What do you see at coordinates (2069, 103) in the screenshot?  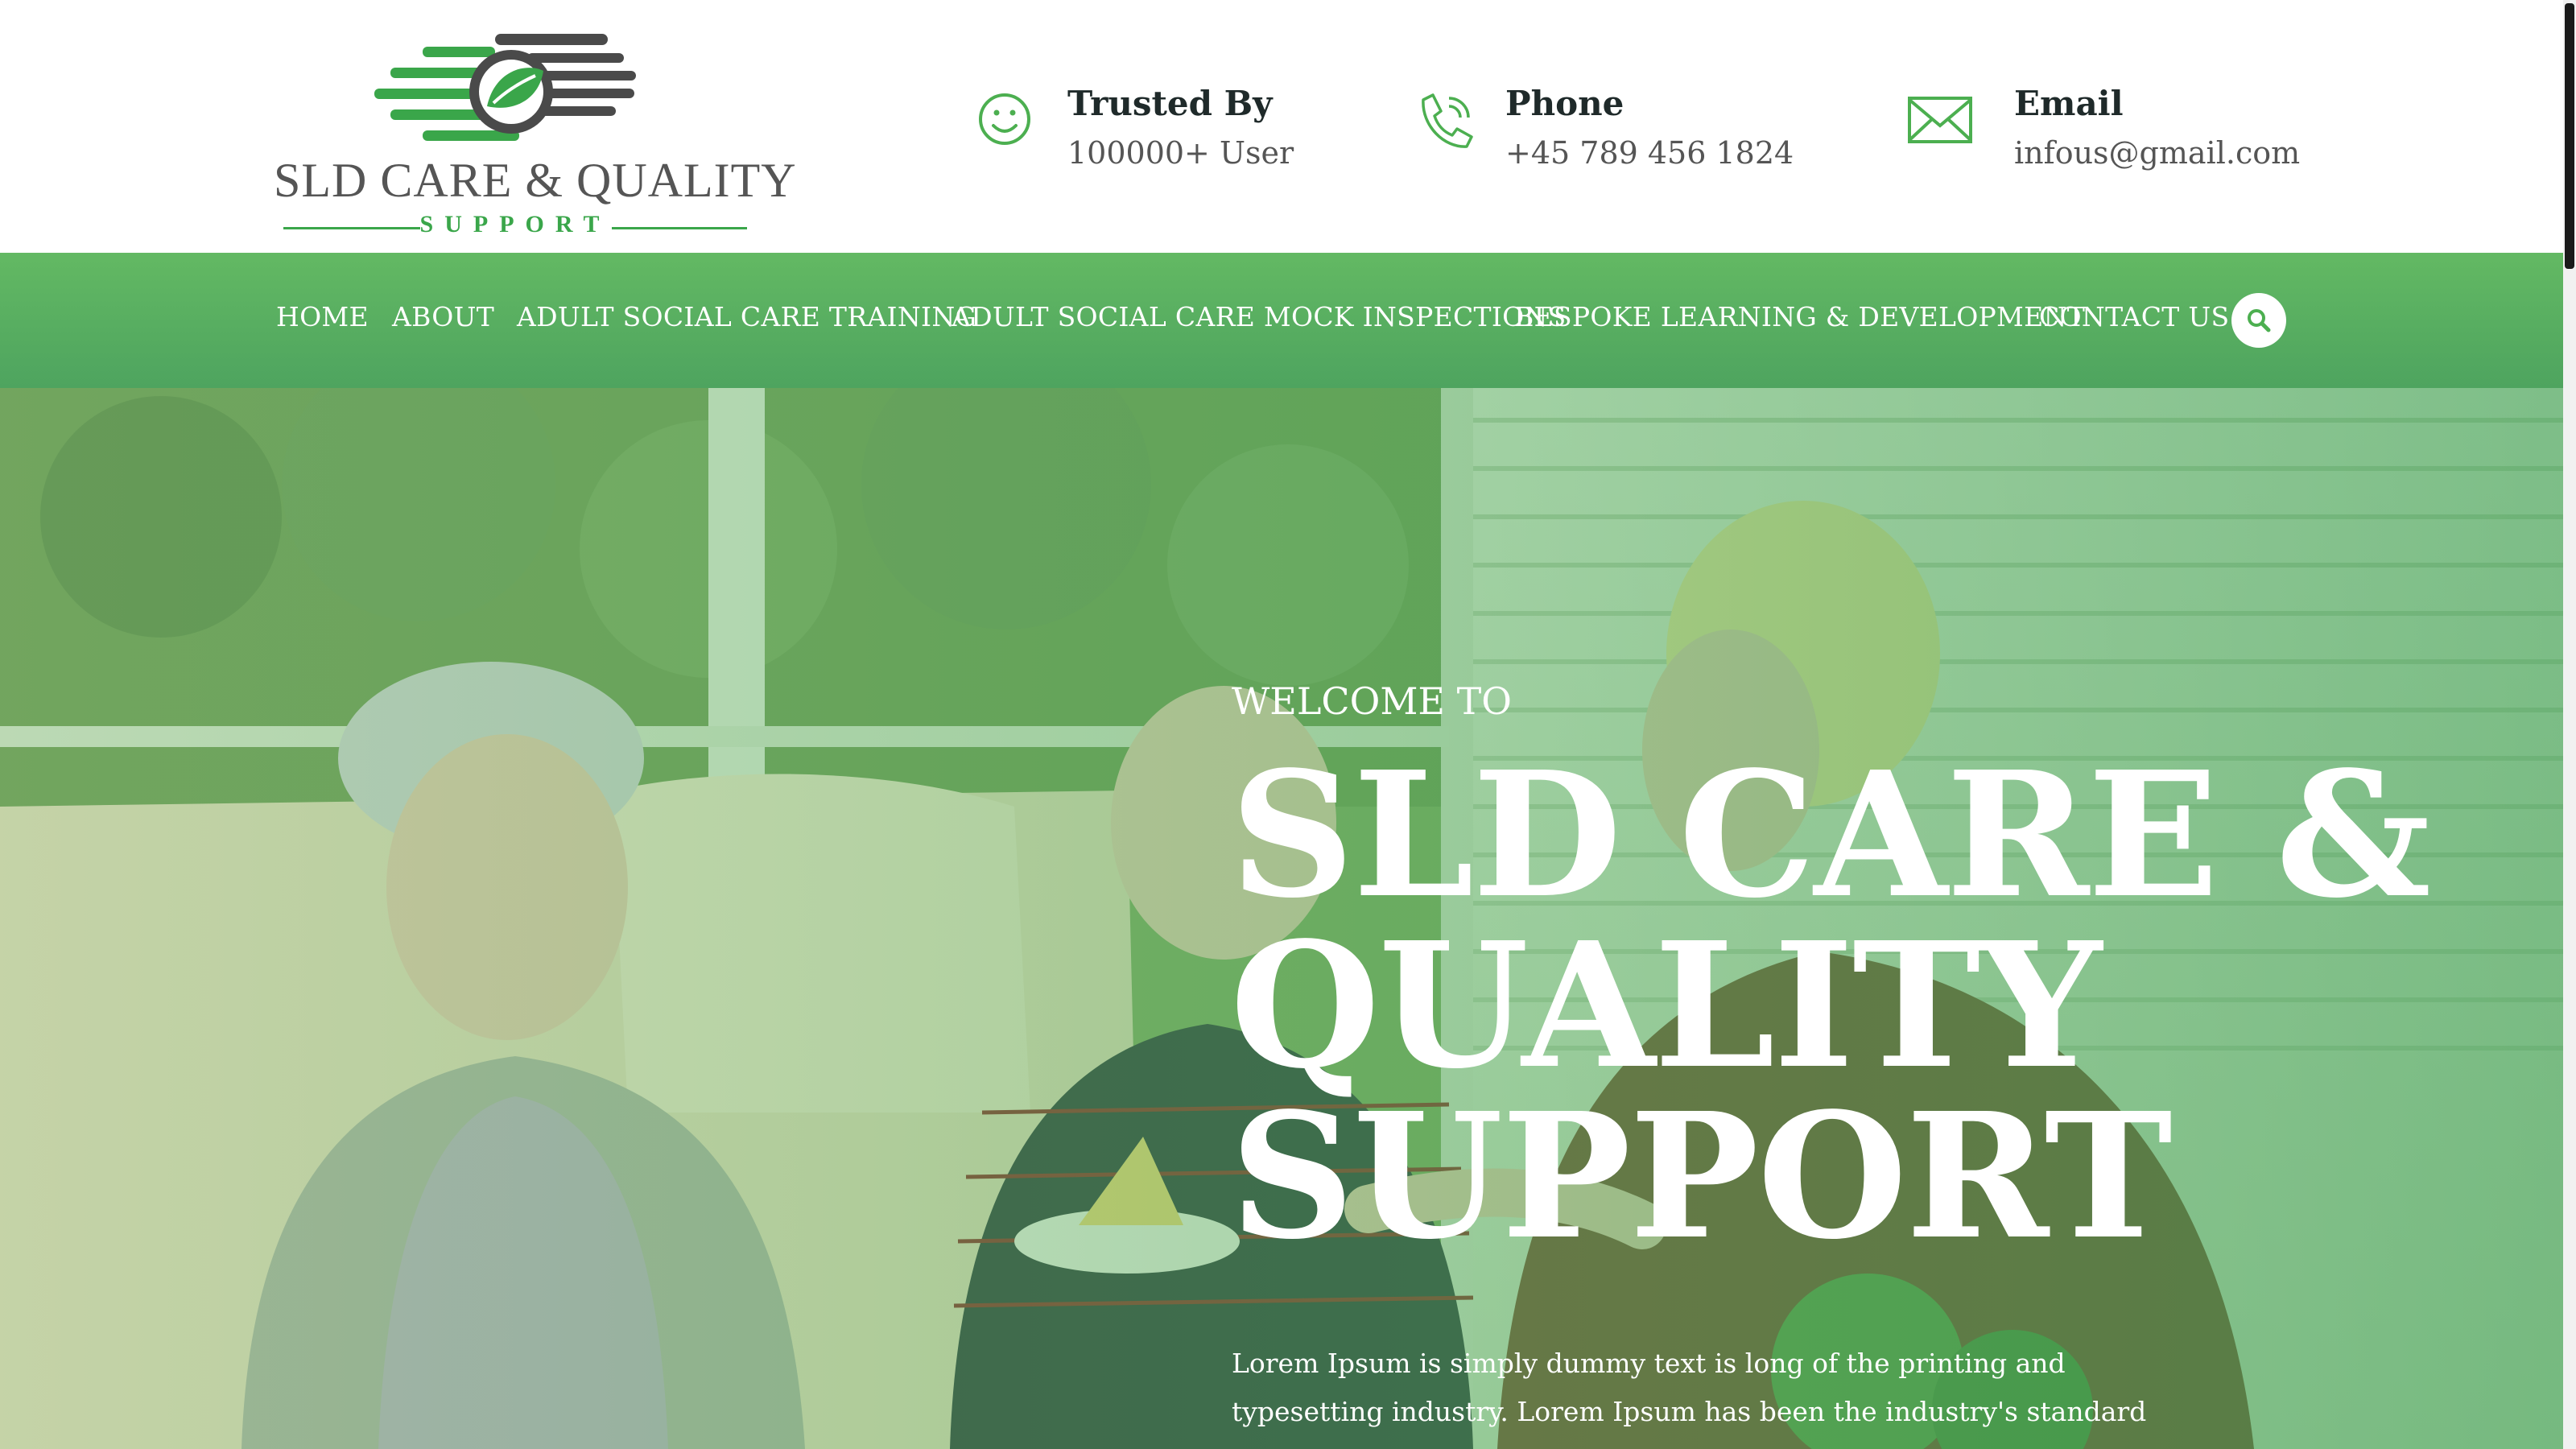 I see `email-label: Email` at bounding box center [2069, 103].